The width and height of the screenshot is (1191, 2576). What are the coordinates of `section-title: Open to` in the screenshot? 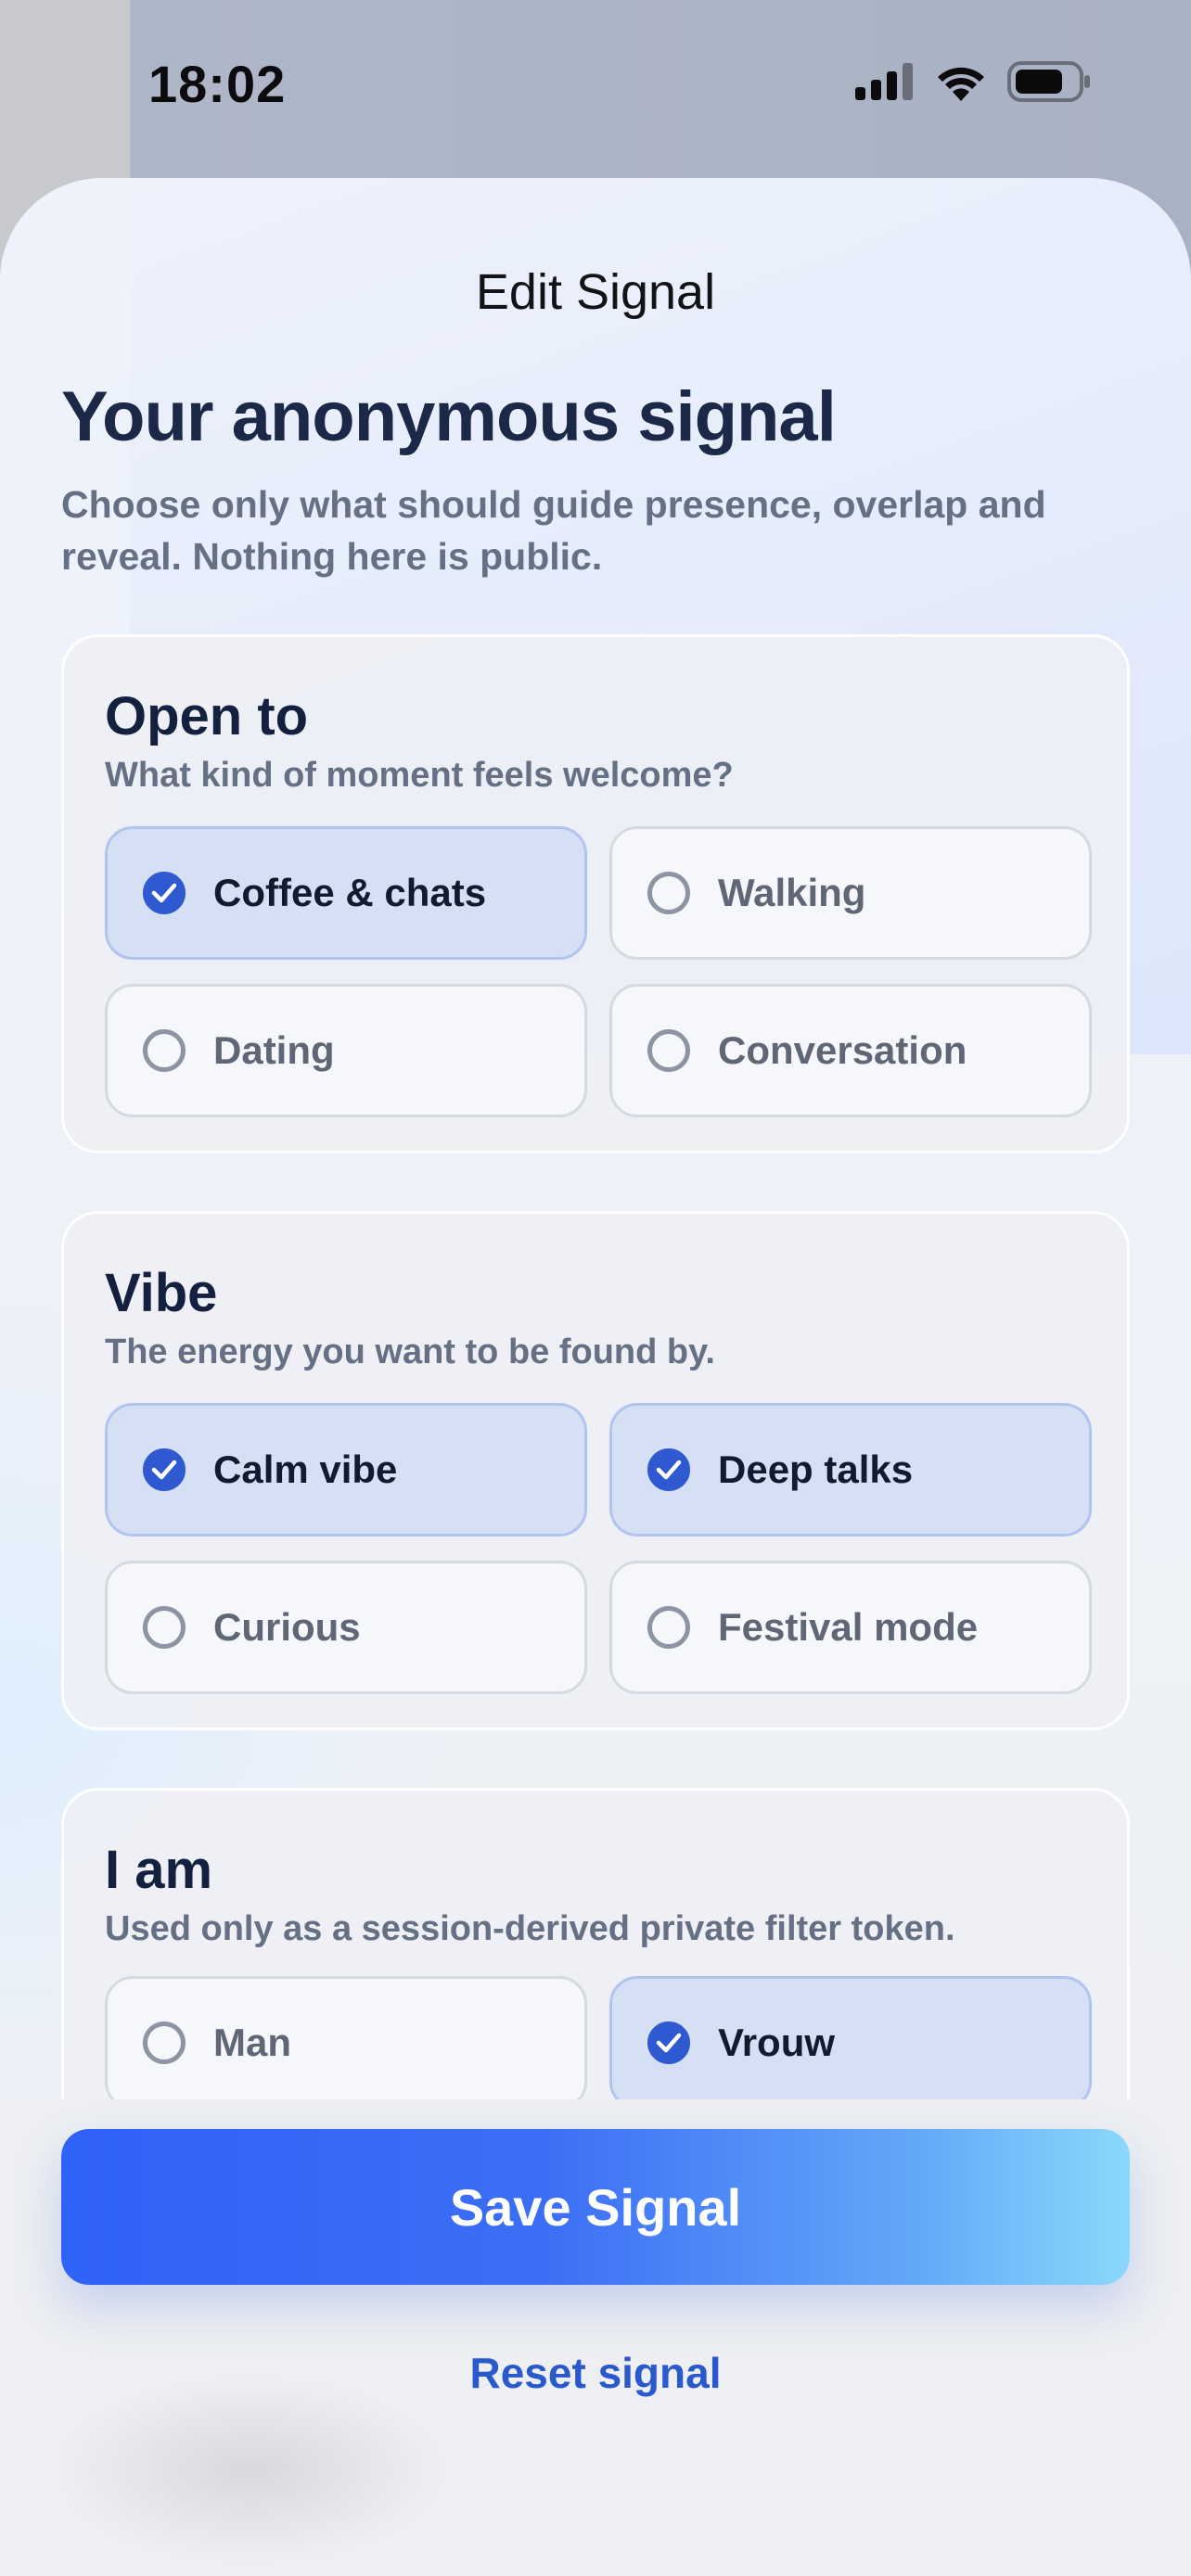 It's located at (207, 716).